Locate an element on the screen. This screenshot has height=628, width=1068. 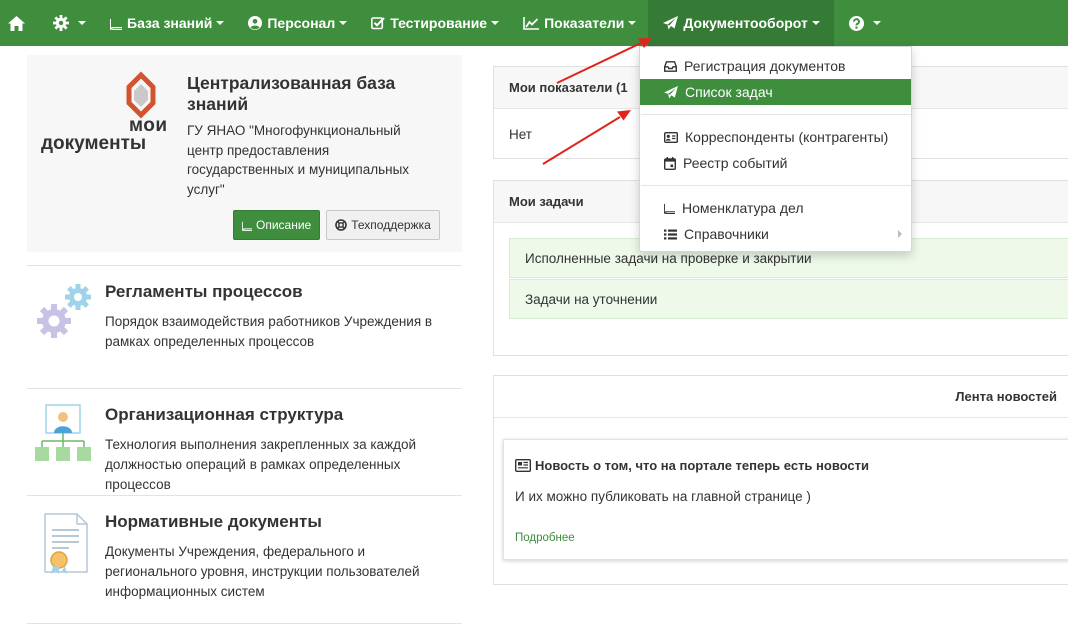
question-circle-icon is located at coordinates (856, 23).